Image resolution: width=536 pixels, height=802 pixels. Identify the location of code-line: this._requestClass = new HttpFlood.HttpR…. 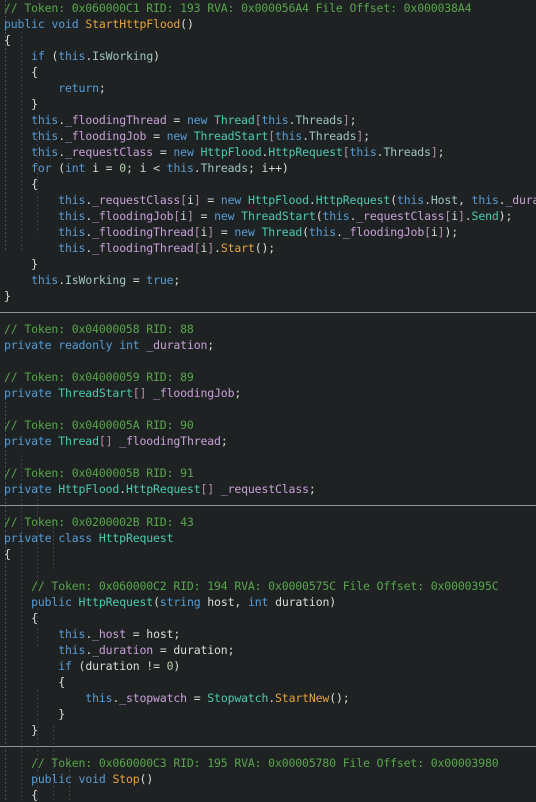
(268, 152).